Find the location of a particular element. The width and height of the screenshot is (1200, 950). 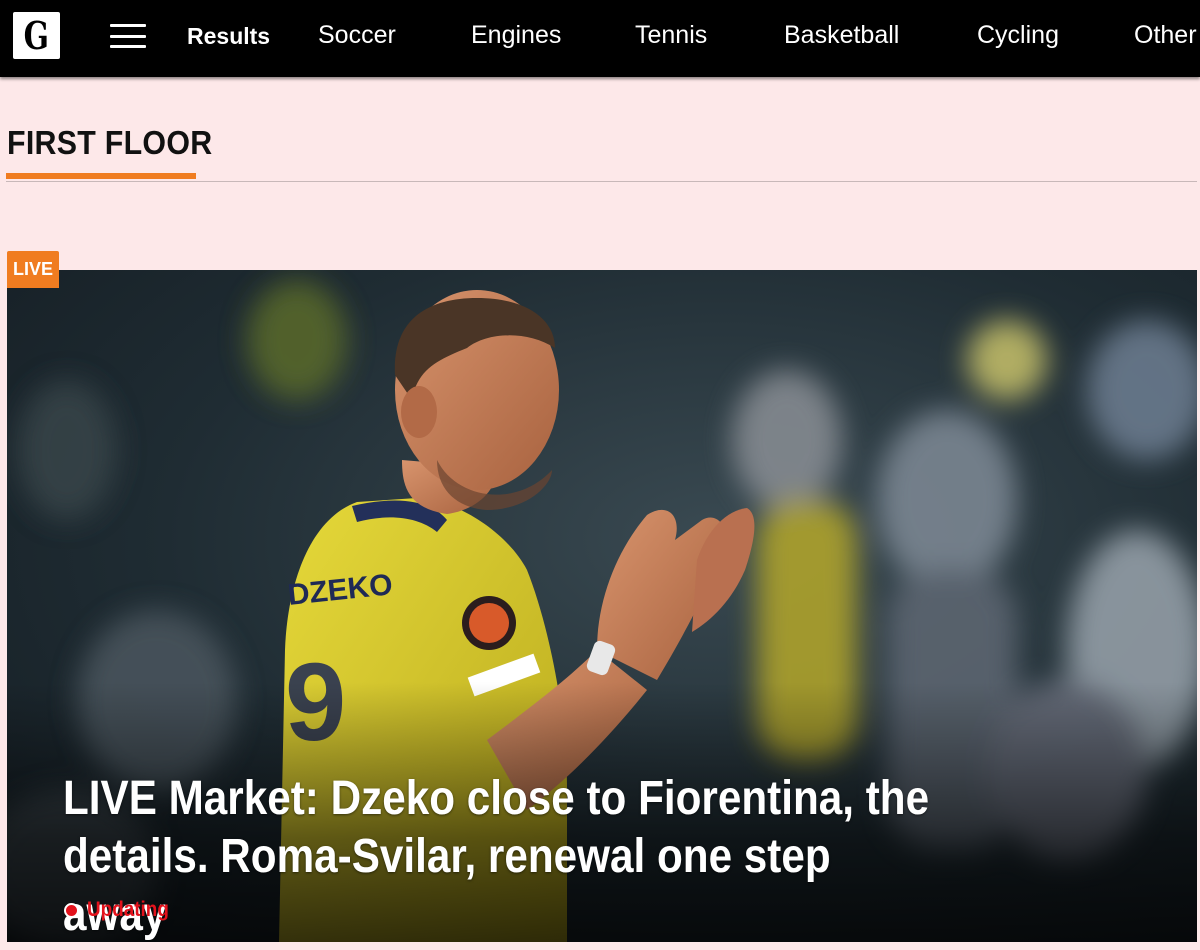

section-divider is located at coordinates (601, 181).